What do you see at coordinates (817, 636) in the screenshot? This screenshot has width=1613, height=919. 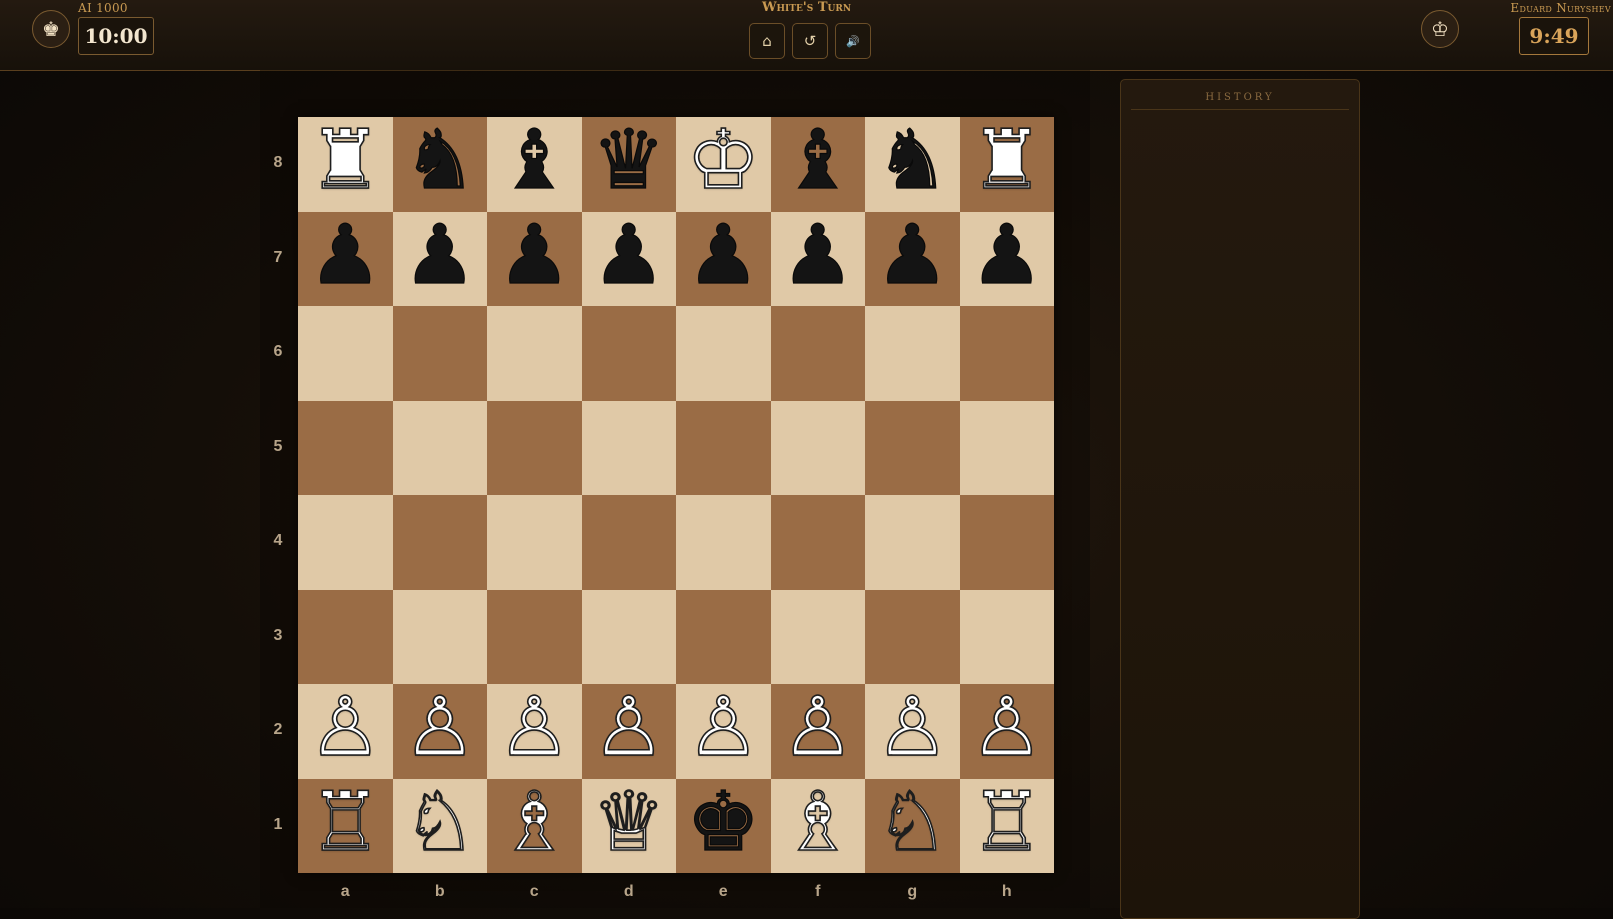 I see `square-f3` at bounding box center [817, 636].